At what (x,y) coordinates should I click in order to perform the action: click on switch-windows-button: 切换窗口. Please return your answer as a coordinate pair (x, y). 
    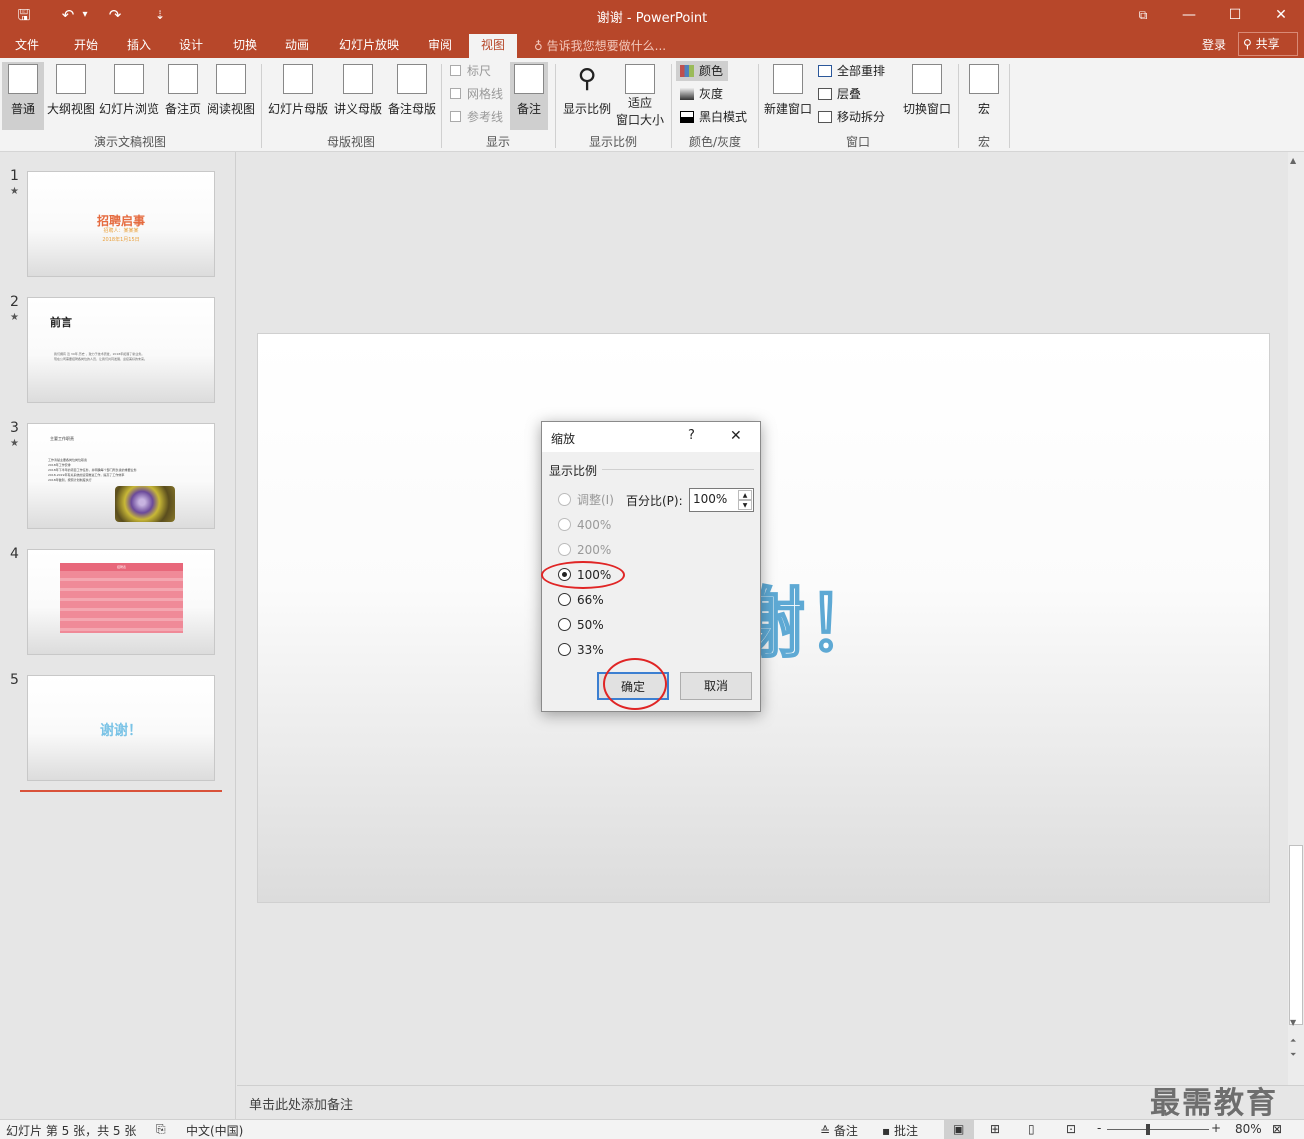
    Looking at the image, I should click on (927, 96).